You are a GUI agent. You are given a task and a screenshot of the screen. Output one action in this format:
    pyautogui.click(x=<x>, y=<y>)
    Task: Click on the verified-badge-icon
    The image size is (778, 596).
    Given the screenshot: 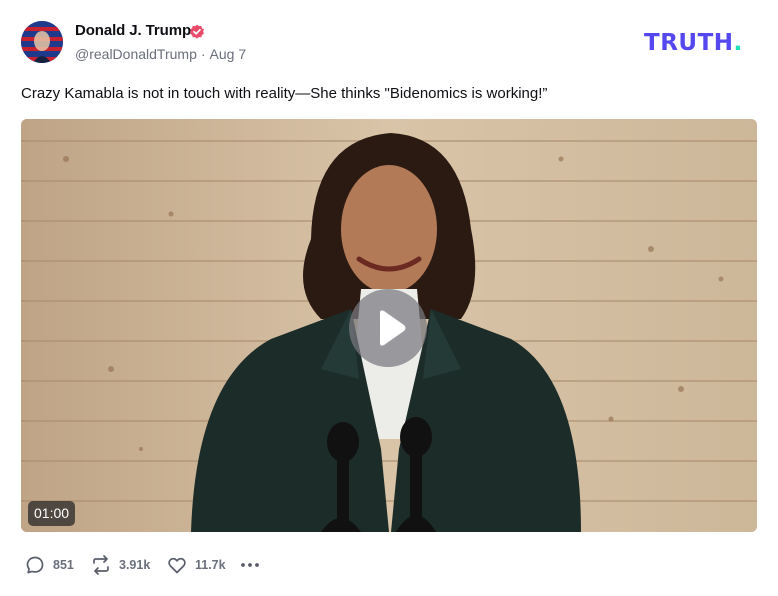 What is the action you would take?
    pyautogui.click(x=197, y=31)
    